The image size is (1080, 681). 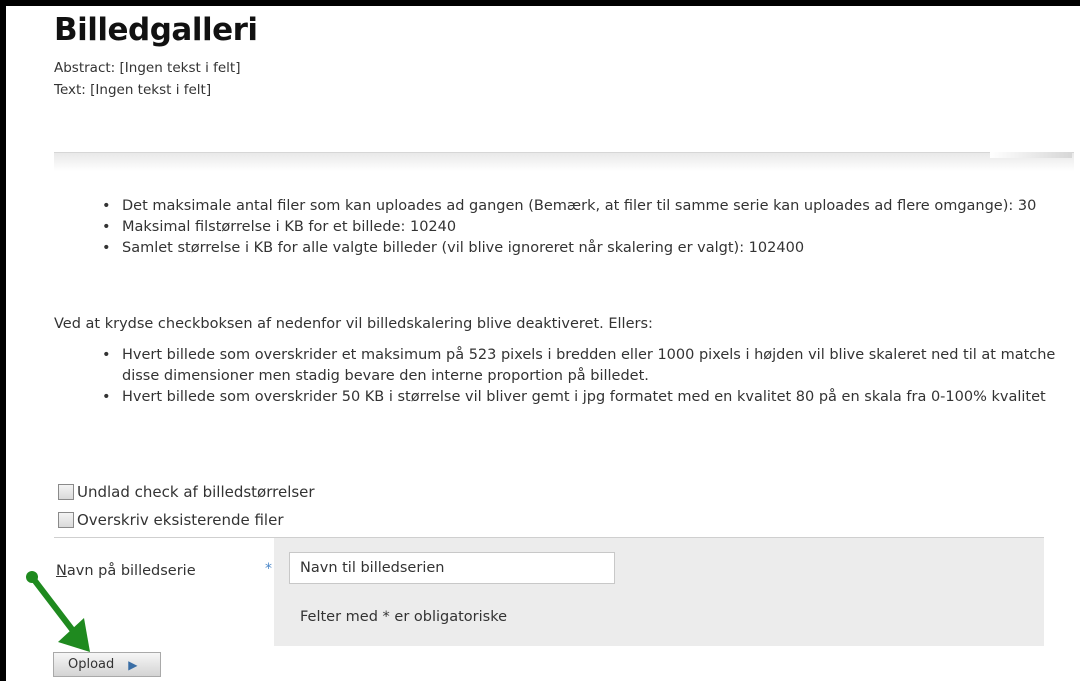 I want to click on required-fields-note: Felter med * er obligatoriske, so click(x=404, y=617).